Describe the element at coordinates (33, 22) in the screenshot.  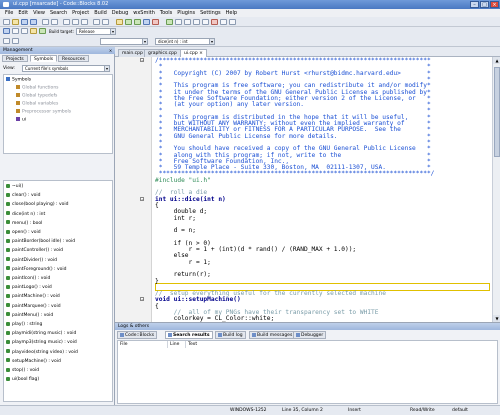
I see `save-all-icon` at that location.